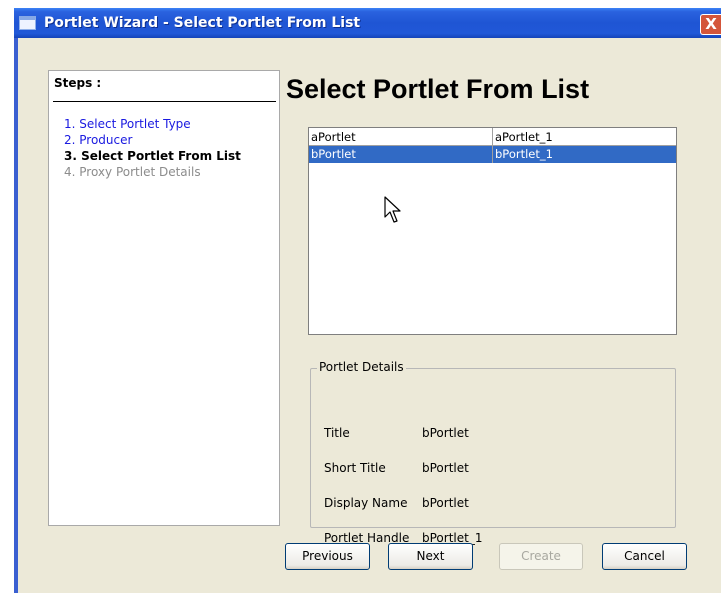  What do you see at coordinates (152, 156) in the screenshot?
I see `step-select-portlet-from-list: 3. Select Portlet From List` at bounding box center [152, 156].